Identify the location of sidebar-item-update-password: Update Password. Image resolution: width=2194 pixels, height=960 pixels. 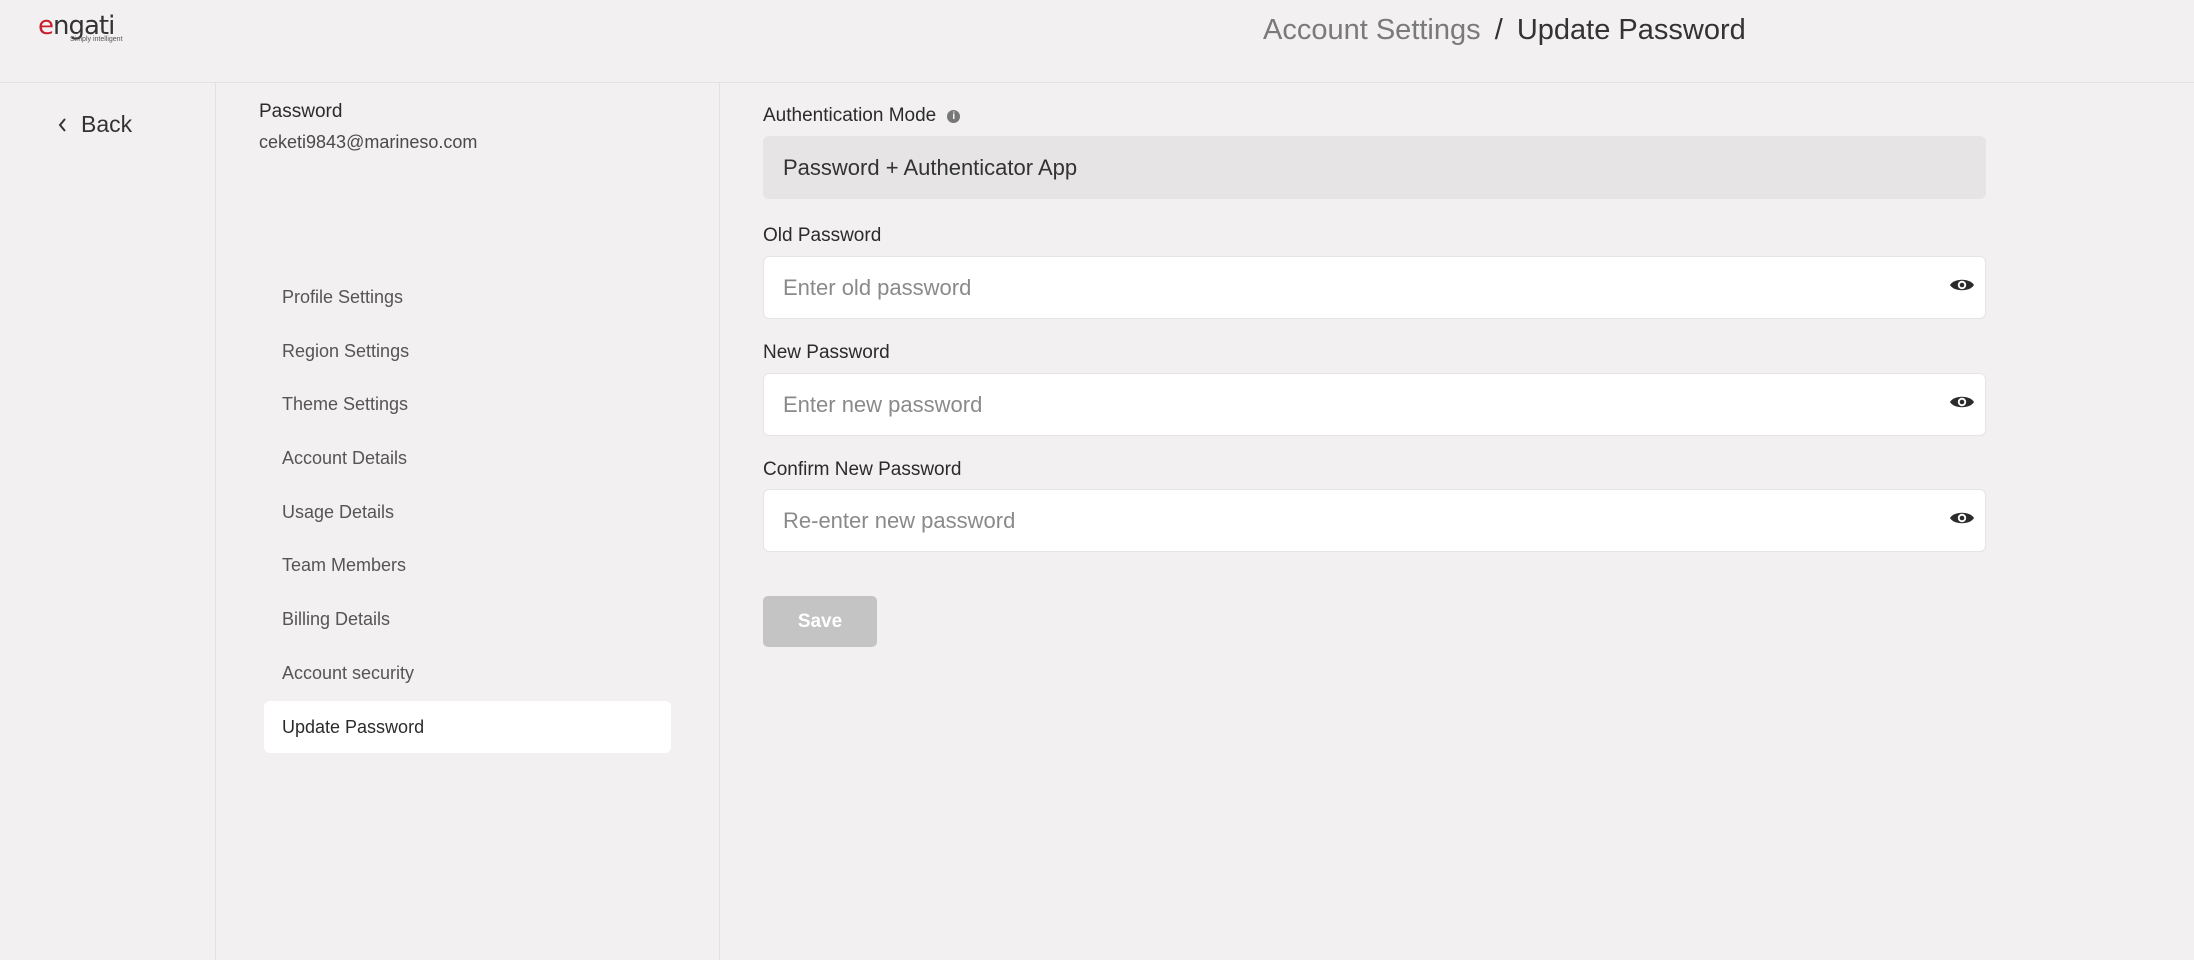
(467, 726).